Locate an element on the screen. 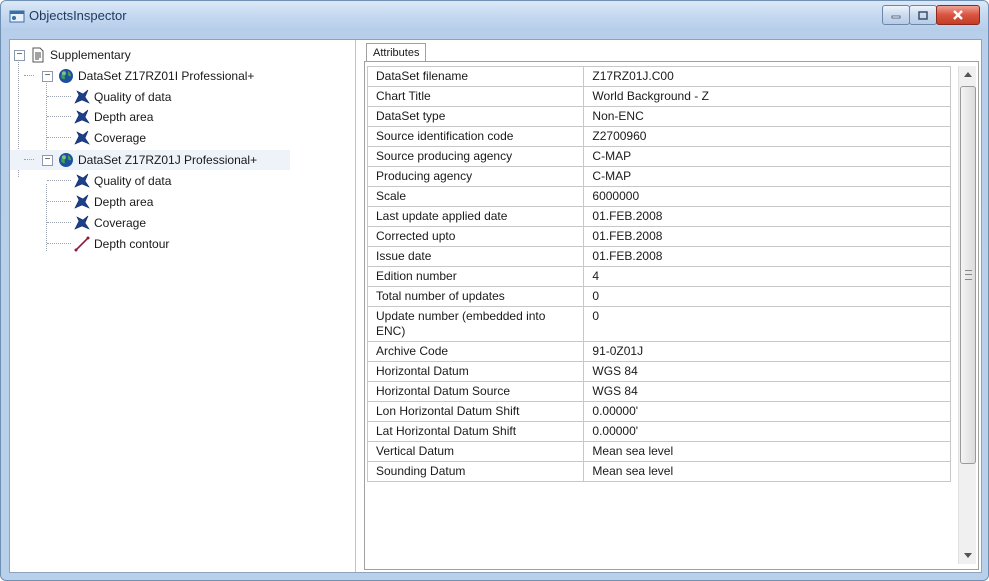 Image resolution: width=989 pixels, height=581 pixels. line-feature-icon is located at coordinates (82, 244).